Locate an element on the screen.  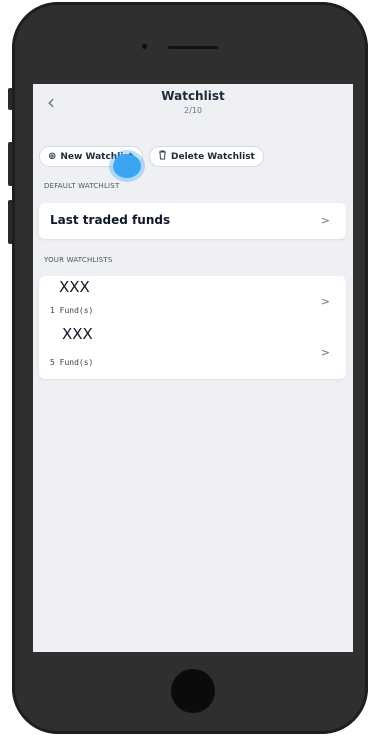
your-watchlists-heading: YOUR WATCHLISTS is located at coordinates (78, 260).